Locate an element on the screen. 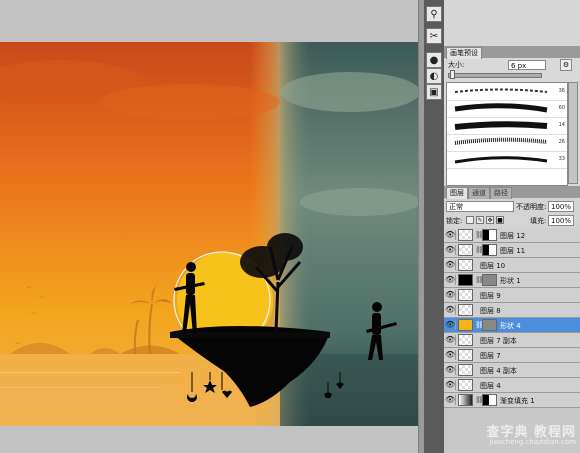 The image size is (580, 453). blend-row: 正常 不透明度: 100% is located at coordinates (512, 206).